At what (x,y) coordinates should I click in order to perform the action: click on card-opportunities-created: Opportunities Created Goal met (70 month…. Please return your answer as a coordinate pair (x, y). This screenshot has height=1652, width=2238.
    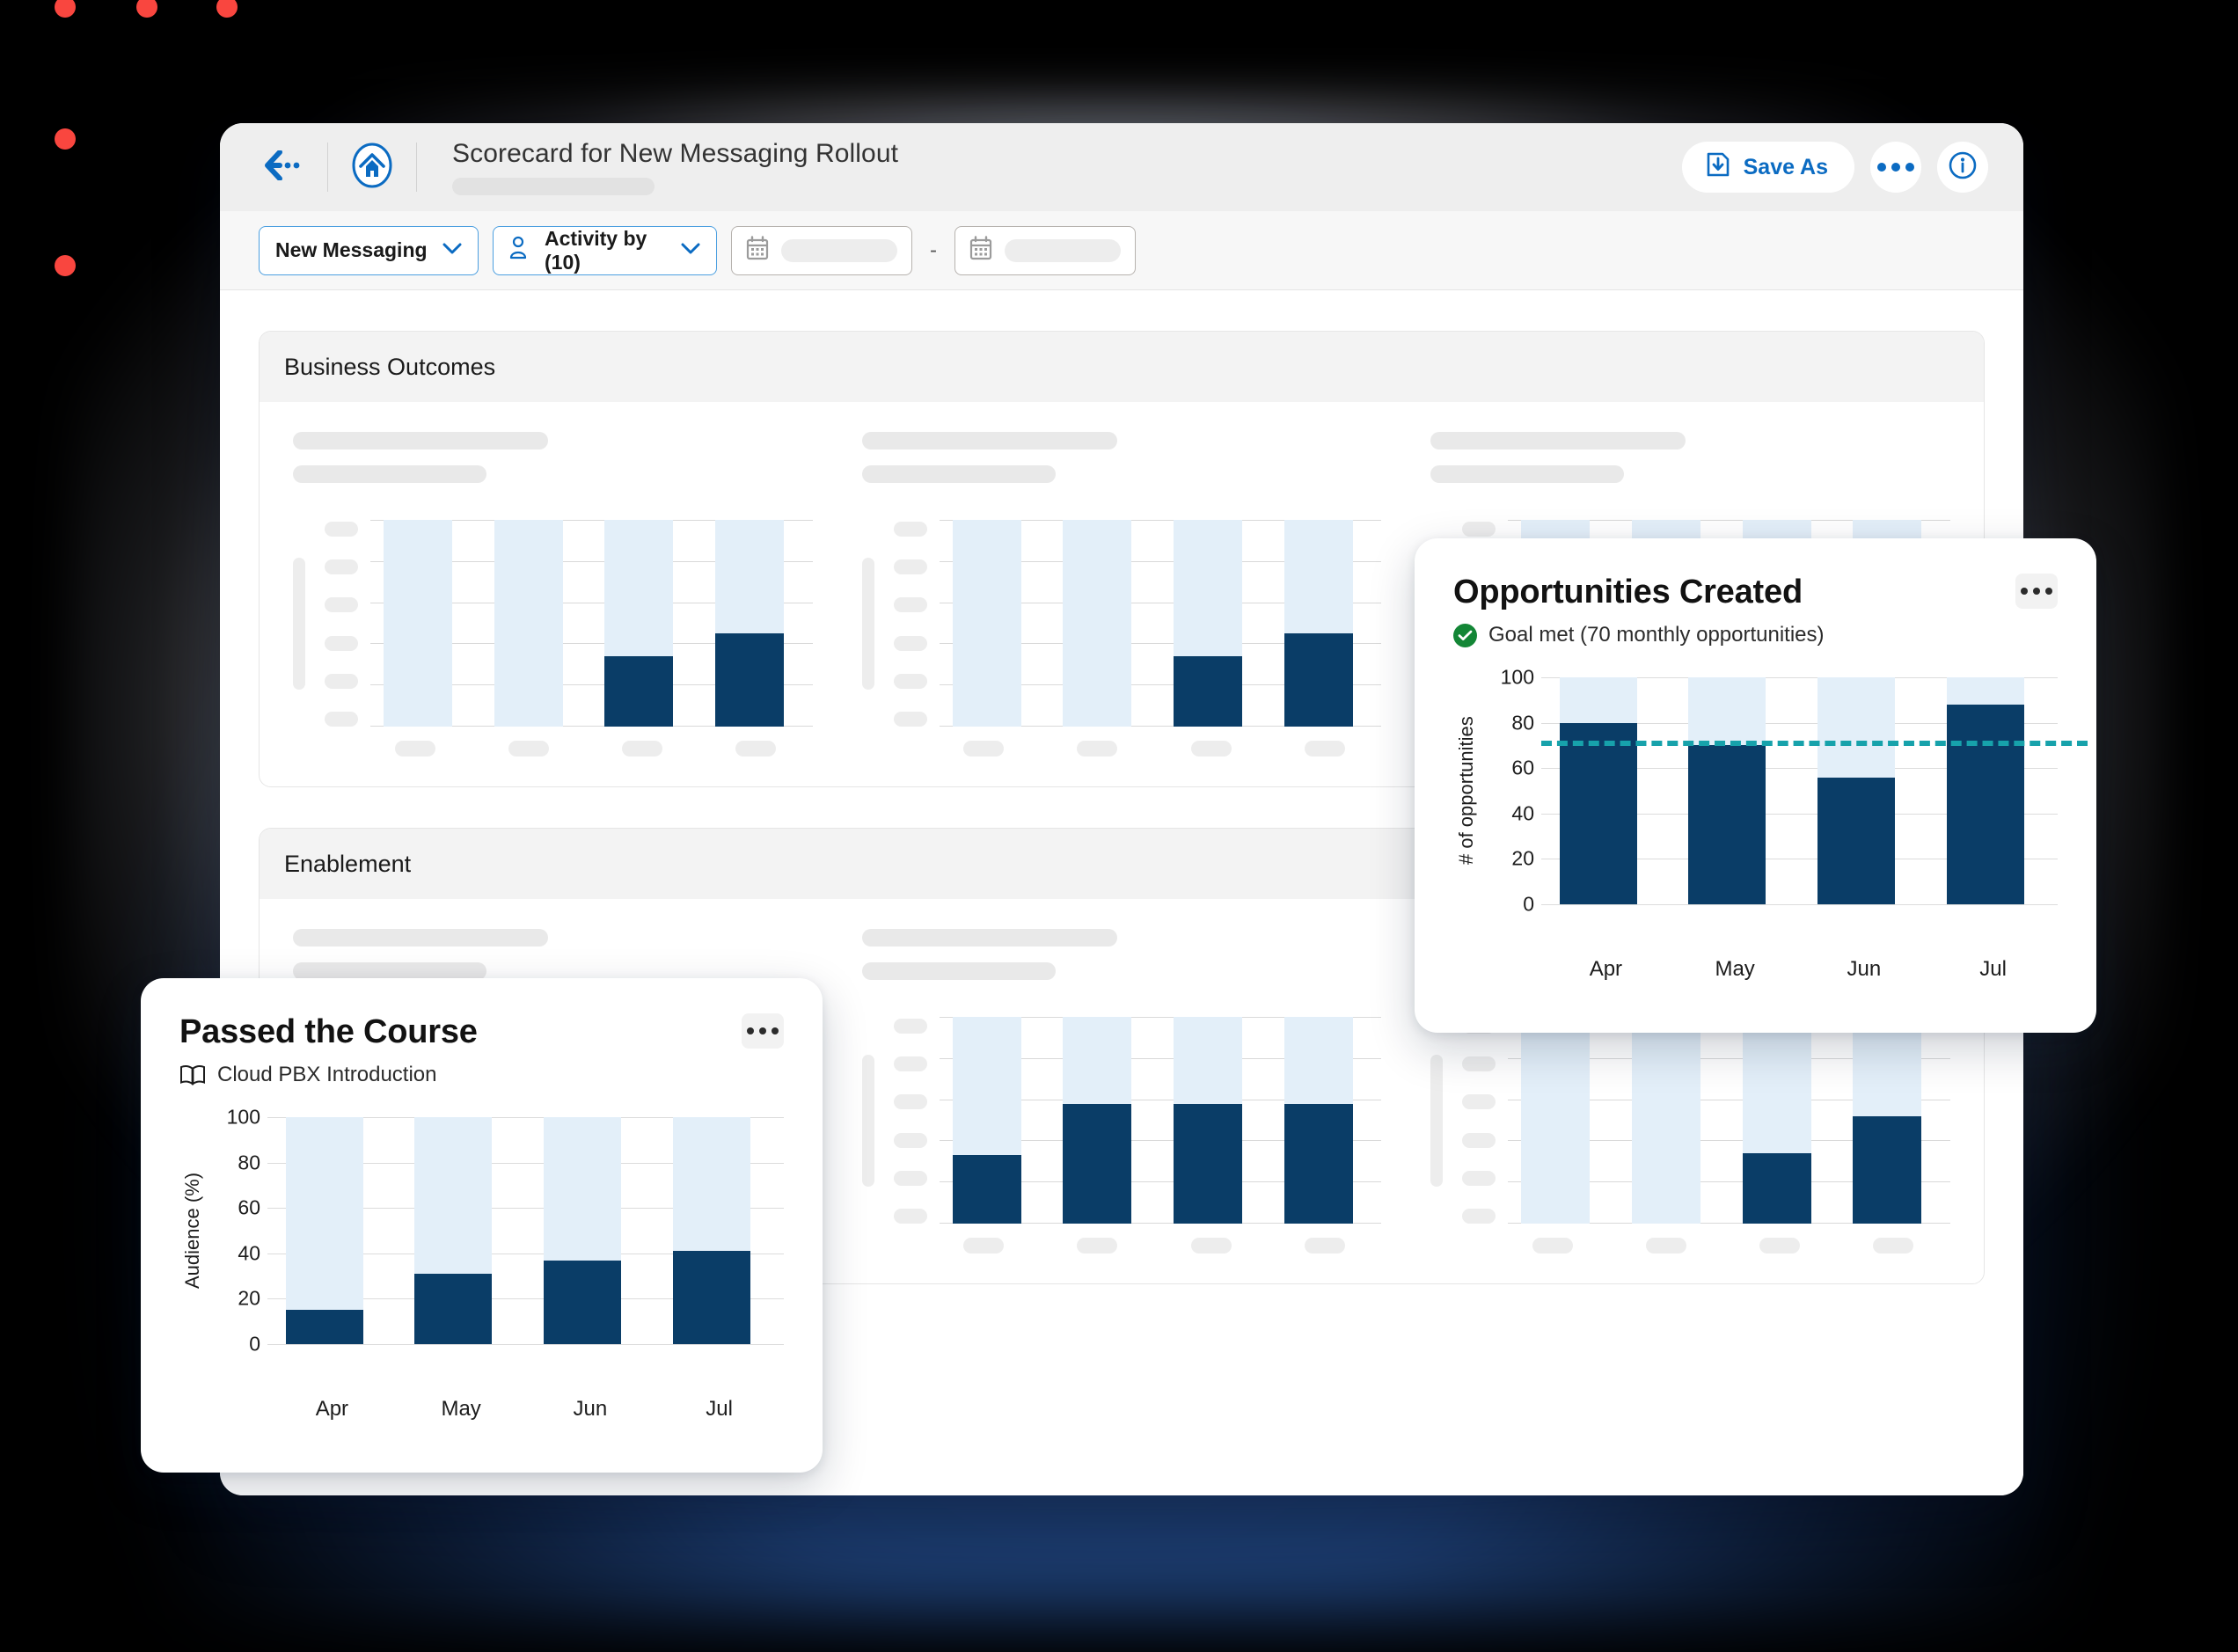
    Looking at the image, I should click on (1756, 785).